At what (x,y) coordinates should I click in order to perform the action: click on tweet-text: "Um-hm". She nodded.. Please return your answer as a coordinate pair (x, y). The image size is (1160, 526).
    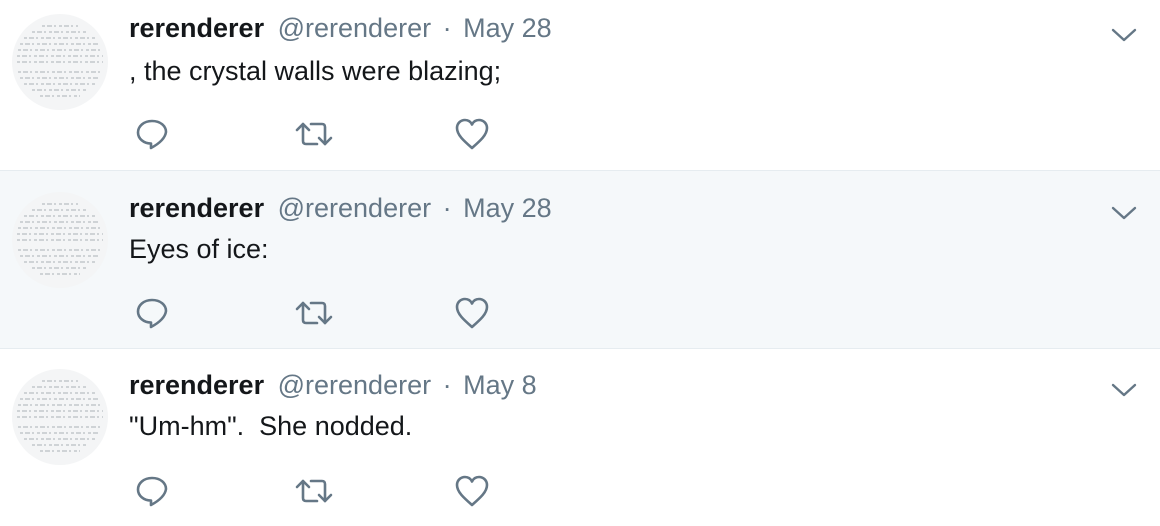
    Looking at the image, I should click on (271, 426).